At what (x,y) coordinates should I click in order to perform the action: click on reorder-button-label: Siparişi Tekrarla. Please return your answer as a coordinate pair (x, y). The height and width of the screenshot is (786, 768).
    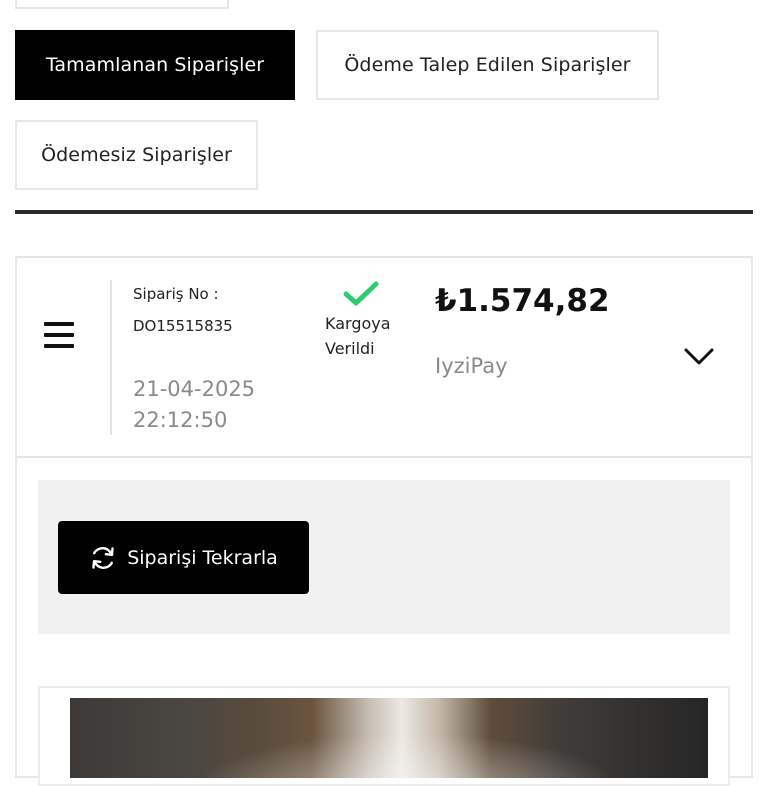
    Looking at the image, I should click on (202, 557).